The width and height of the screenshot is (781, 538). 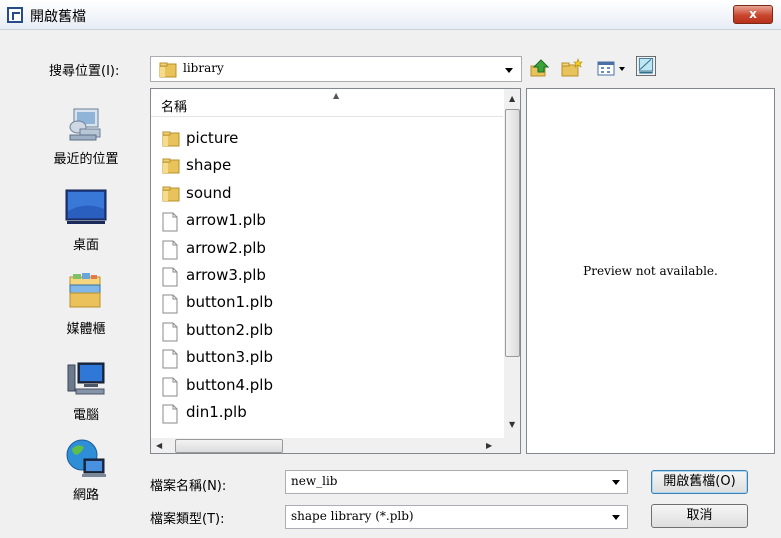 I want to click on place-label-computer: 電腦, so click(x=85, y=415).